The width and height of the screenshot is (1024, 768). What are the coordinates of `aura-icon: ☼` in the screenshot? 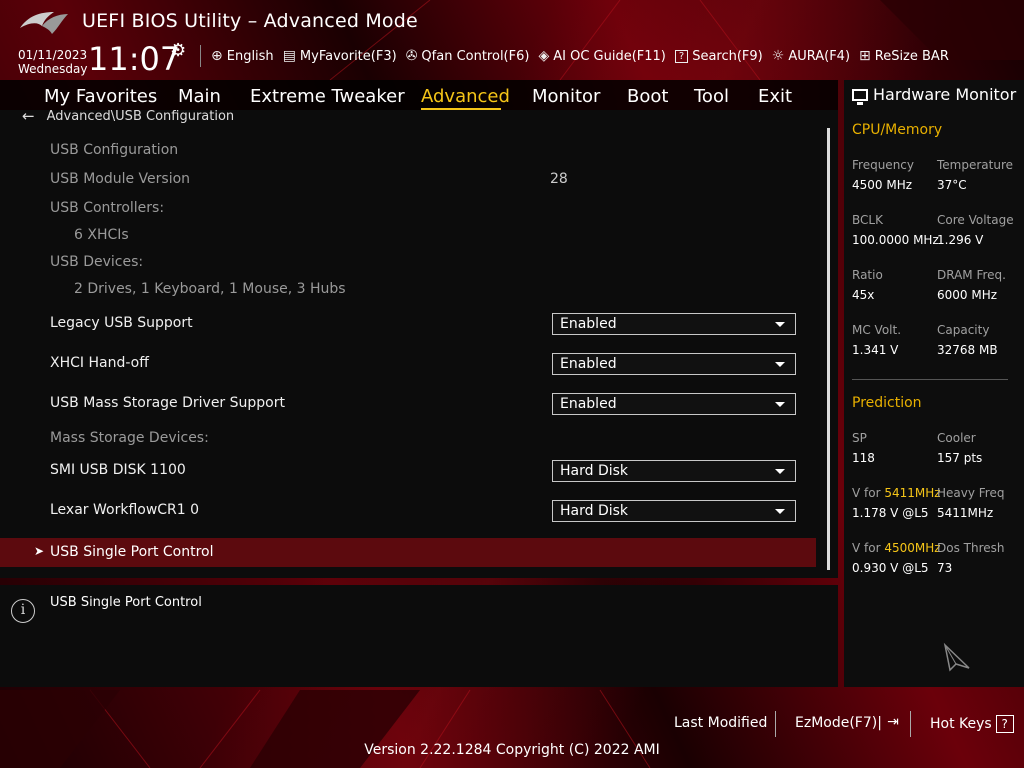 It's located at (778, 56).